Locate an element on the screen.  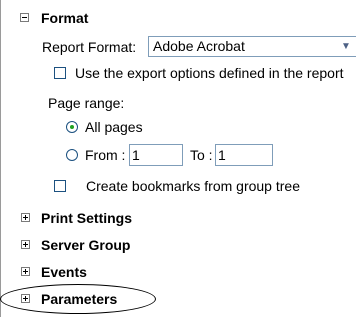
parameters-highlight-ellipse is located at coordinates (78, 299).